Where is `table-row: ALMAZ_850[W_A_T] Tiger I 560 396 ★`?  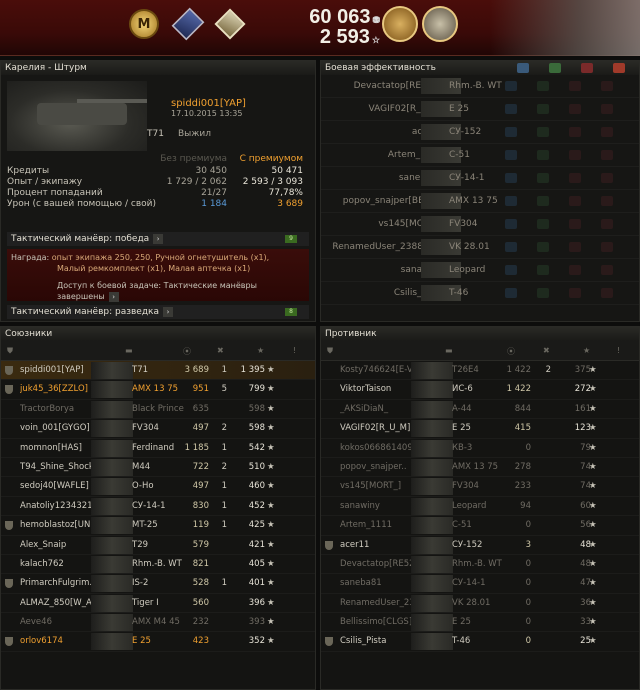
table-row: ALMAZ_850[W_A_T] Tiger I 560 396 ★ is located at coordinates (158, 604).